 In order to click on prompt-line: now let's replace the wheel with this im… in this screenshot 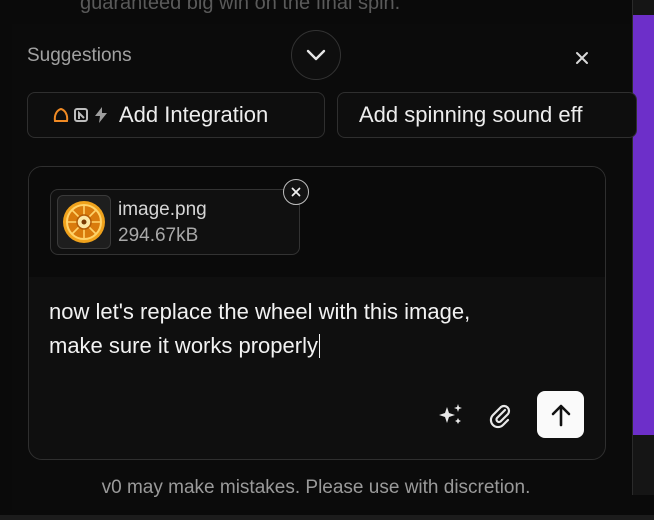, I will do `click(260, 311)`.